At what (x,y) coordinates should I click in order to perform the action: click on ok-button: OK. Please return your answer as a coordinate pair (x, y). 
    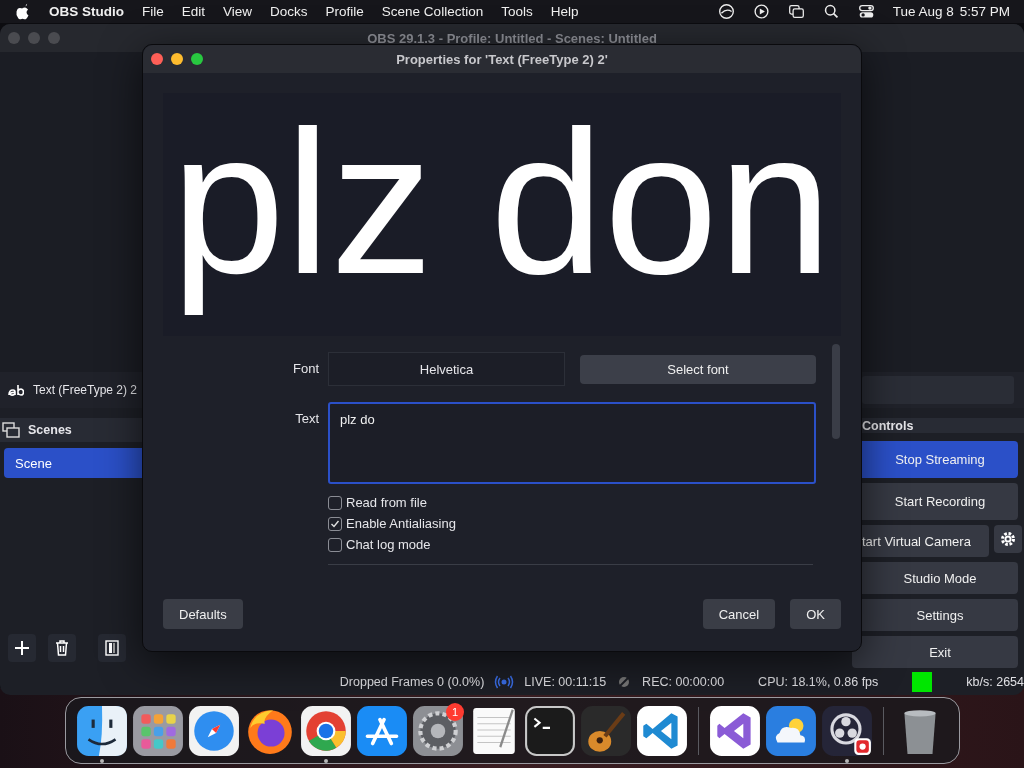
    Looking at the image, I should click on (815, 614).